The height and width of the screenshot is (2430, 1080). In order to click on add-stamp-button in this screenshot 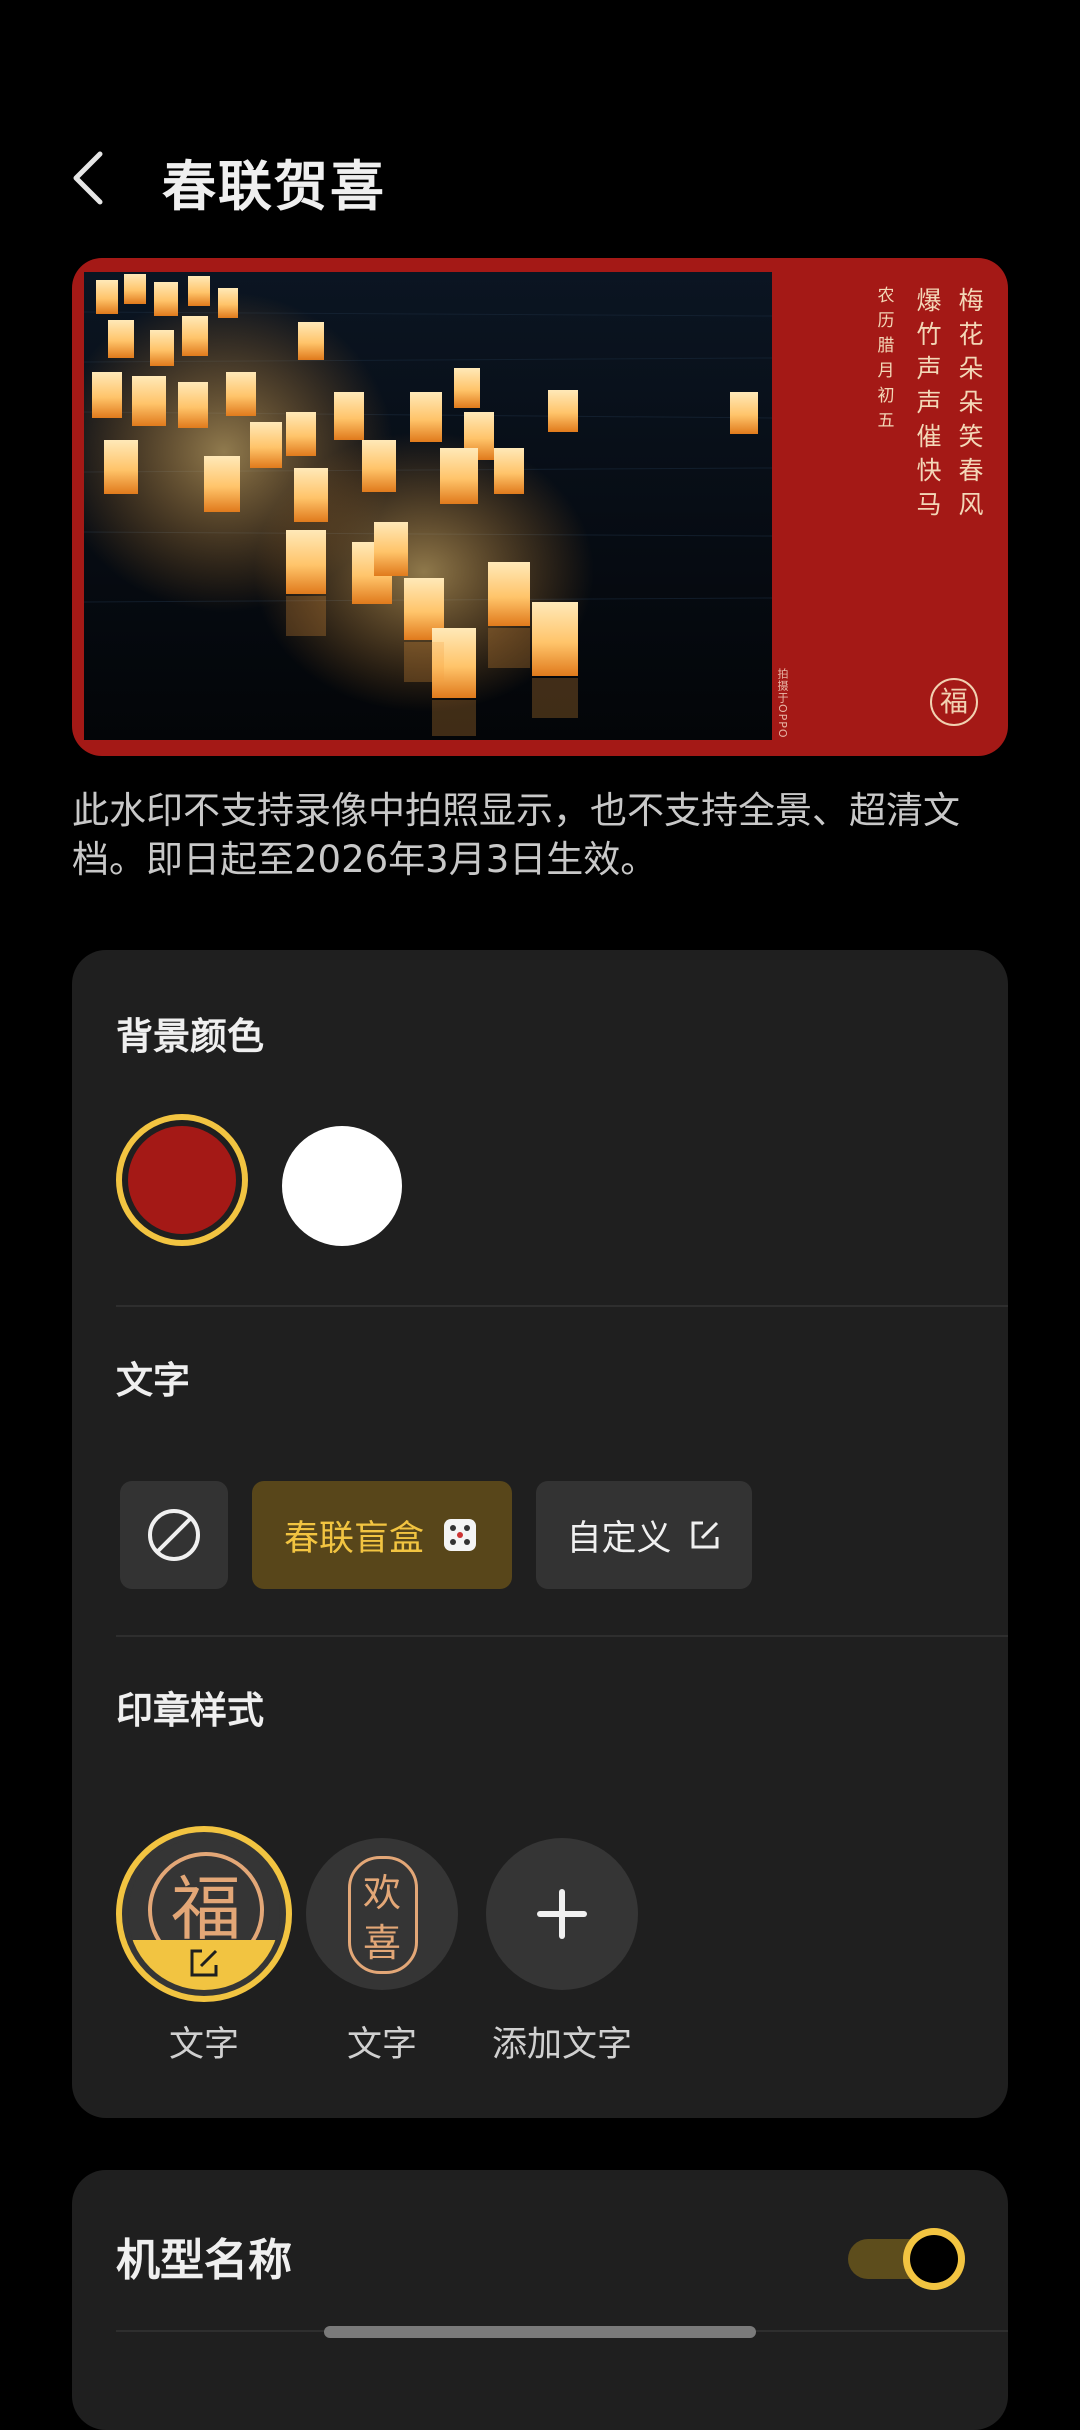, I will do `click(562, 1914)`.